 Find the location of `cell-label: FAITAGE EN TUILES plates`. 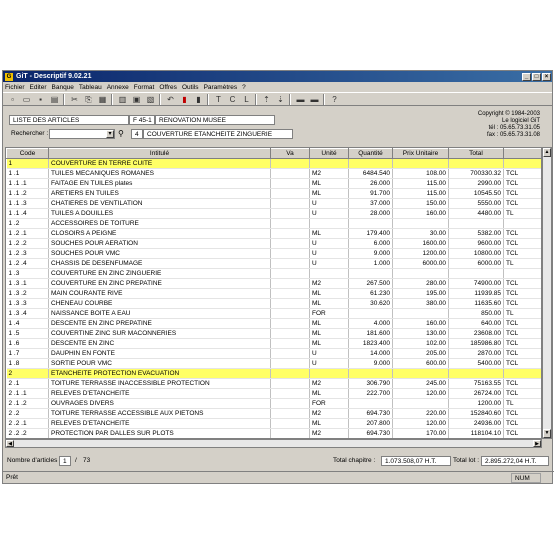

cell-label: FAITAGE EN TUILES plates is located at coordinates (159, 183).